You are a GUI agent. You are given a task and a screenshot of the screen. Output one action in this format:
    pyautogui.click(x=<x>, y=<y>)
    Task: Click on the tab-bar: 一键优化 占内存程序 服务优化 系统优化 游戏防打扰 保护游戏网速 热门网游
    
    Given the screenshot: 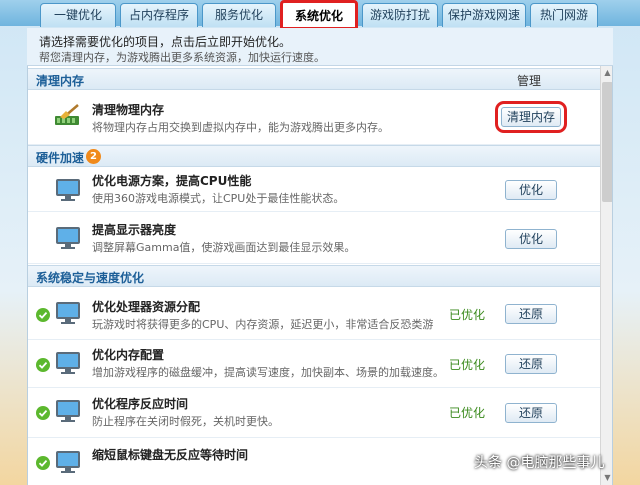 What is the action you would take?
    pyautogui.click(x=320, y=15)
    